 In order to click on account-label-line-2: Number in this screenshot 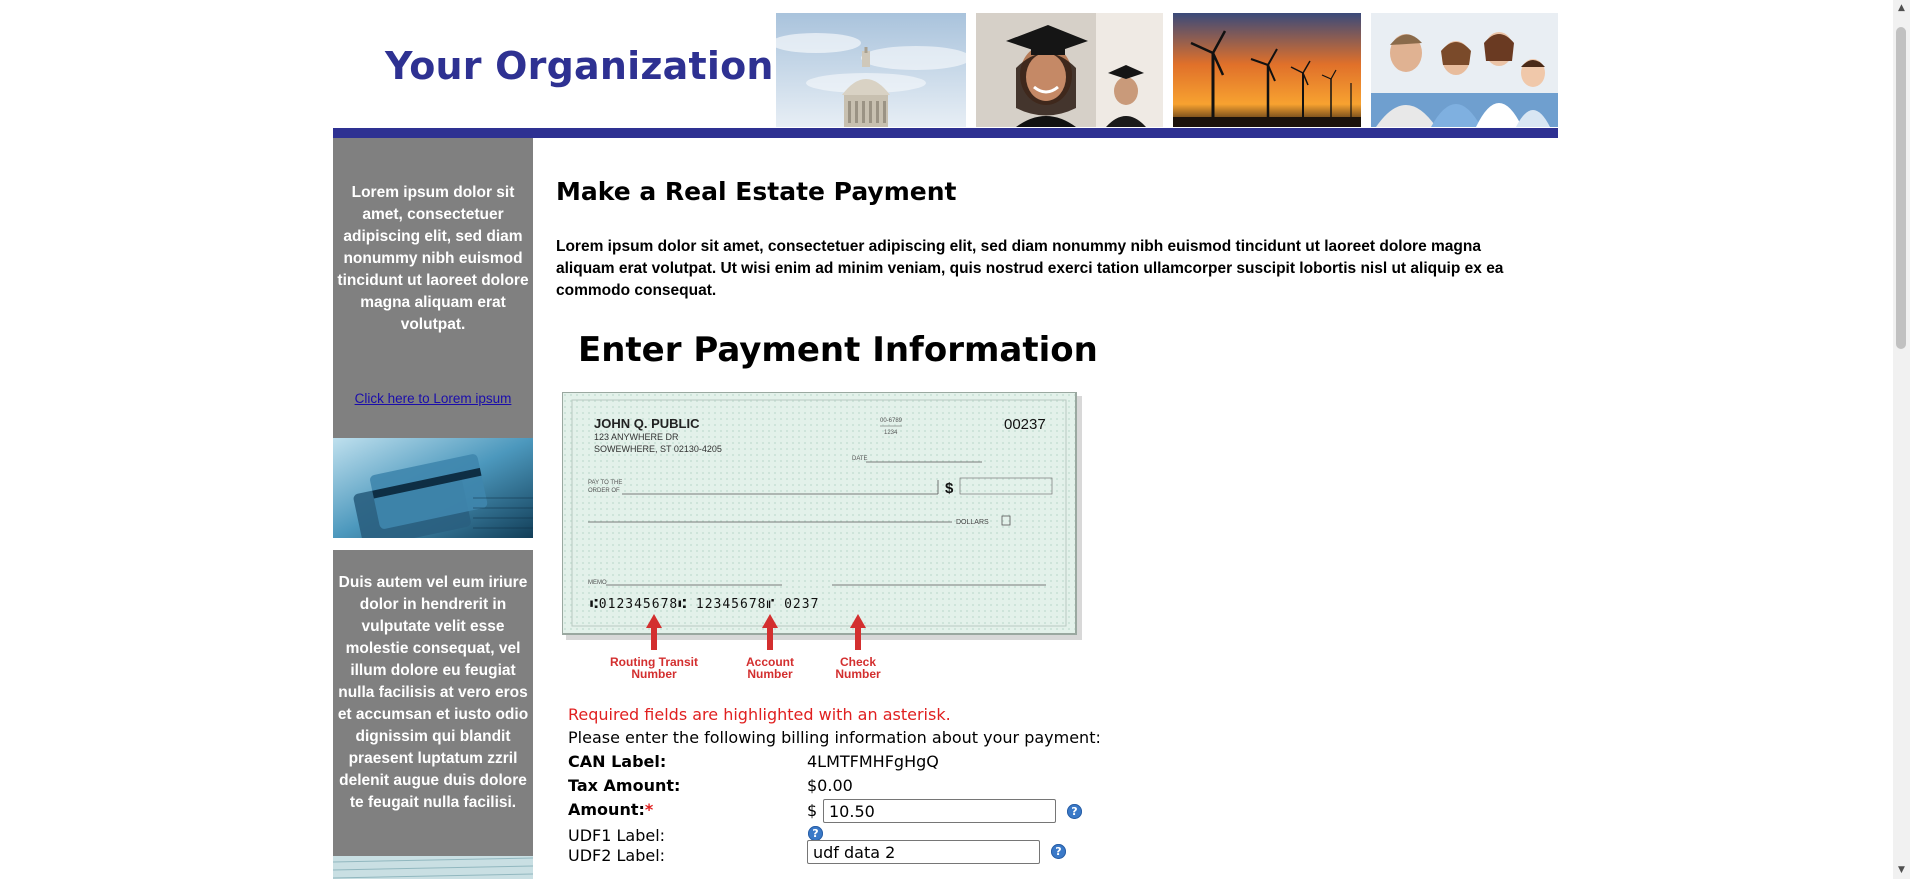, I will do `click(770, 674)`.